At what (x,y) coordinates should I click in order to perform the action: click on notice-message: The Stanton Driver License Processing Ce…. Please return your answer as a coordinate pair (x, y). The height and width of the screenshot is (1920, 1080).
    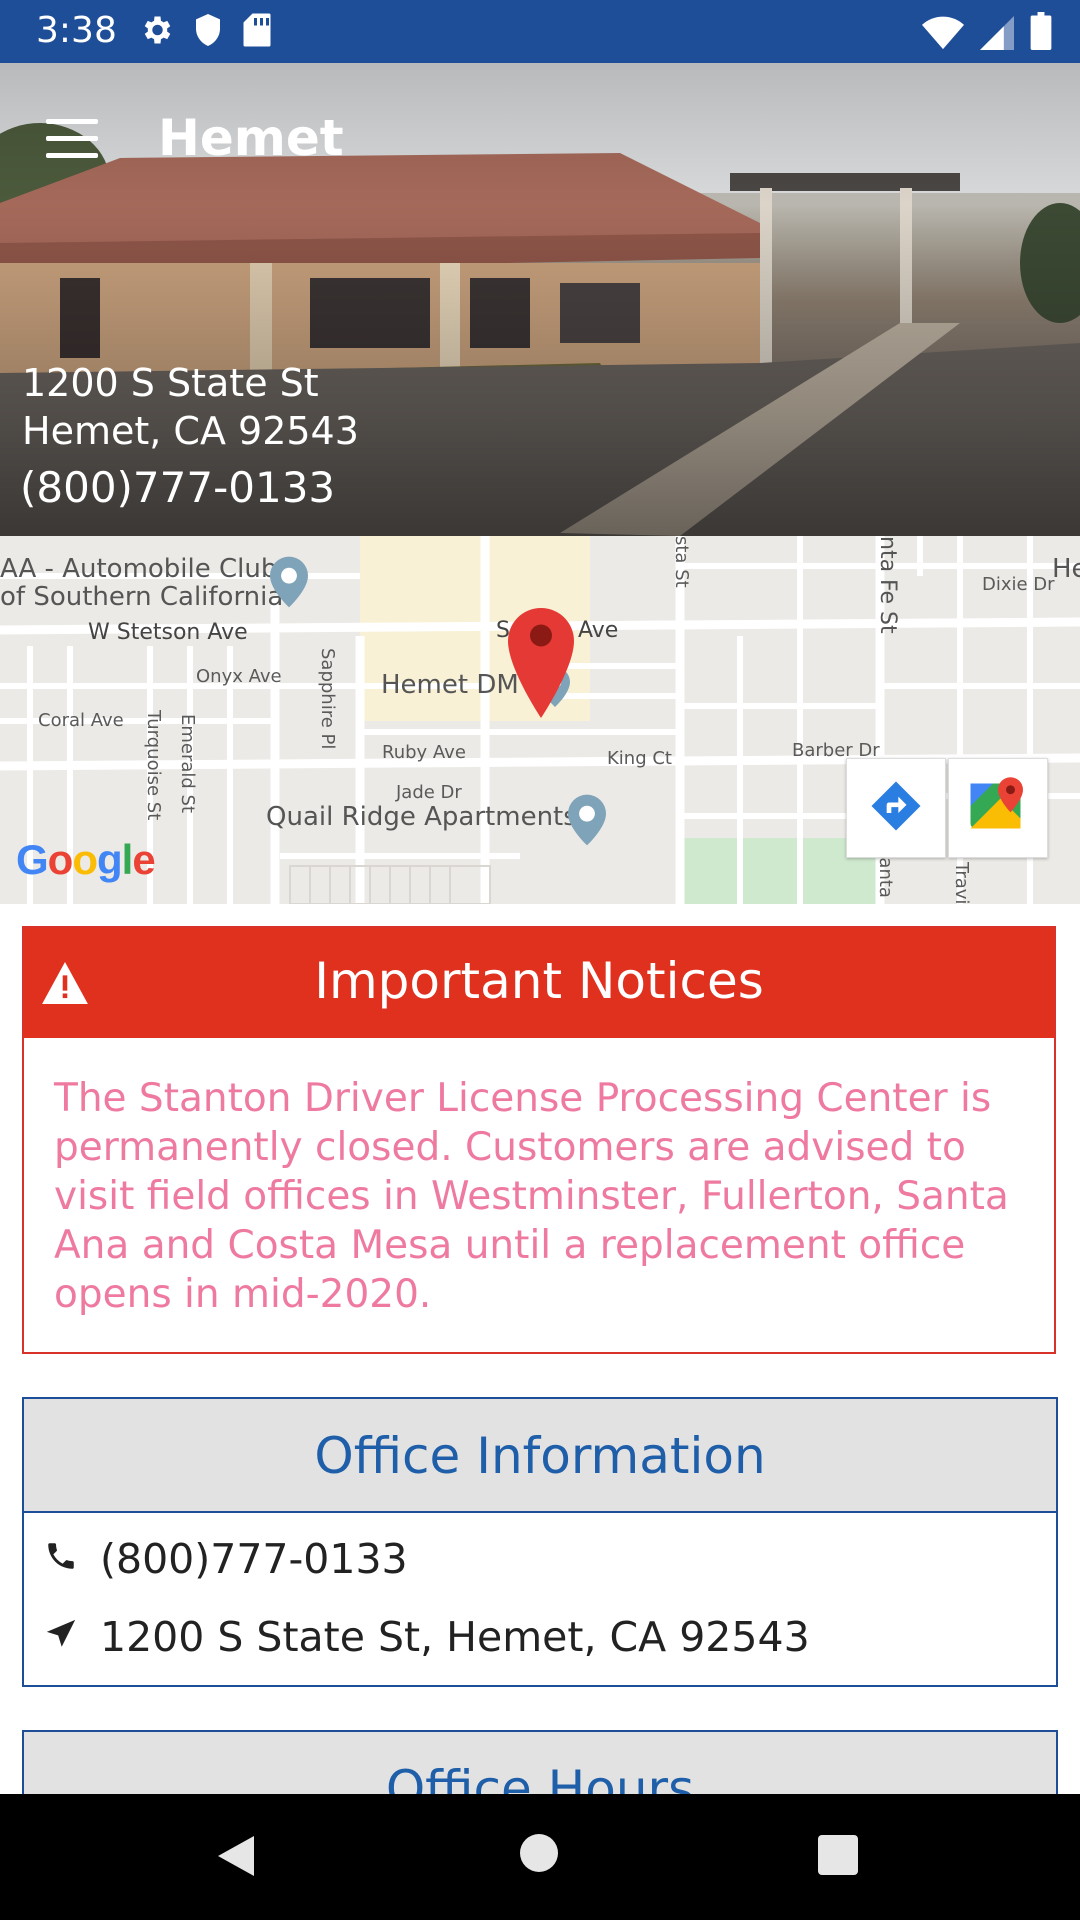
    Looking at the image, I should click on (531, 1196).